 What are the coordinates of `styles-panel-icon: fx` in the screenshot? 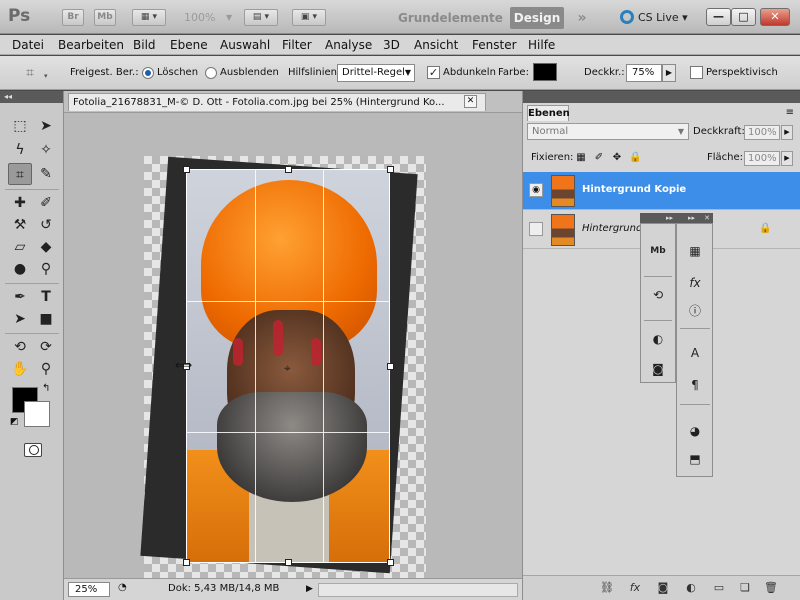 It's located at (695, 283).